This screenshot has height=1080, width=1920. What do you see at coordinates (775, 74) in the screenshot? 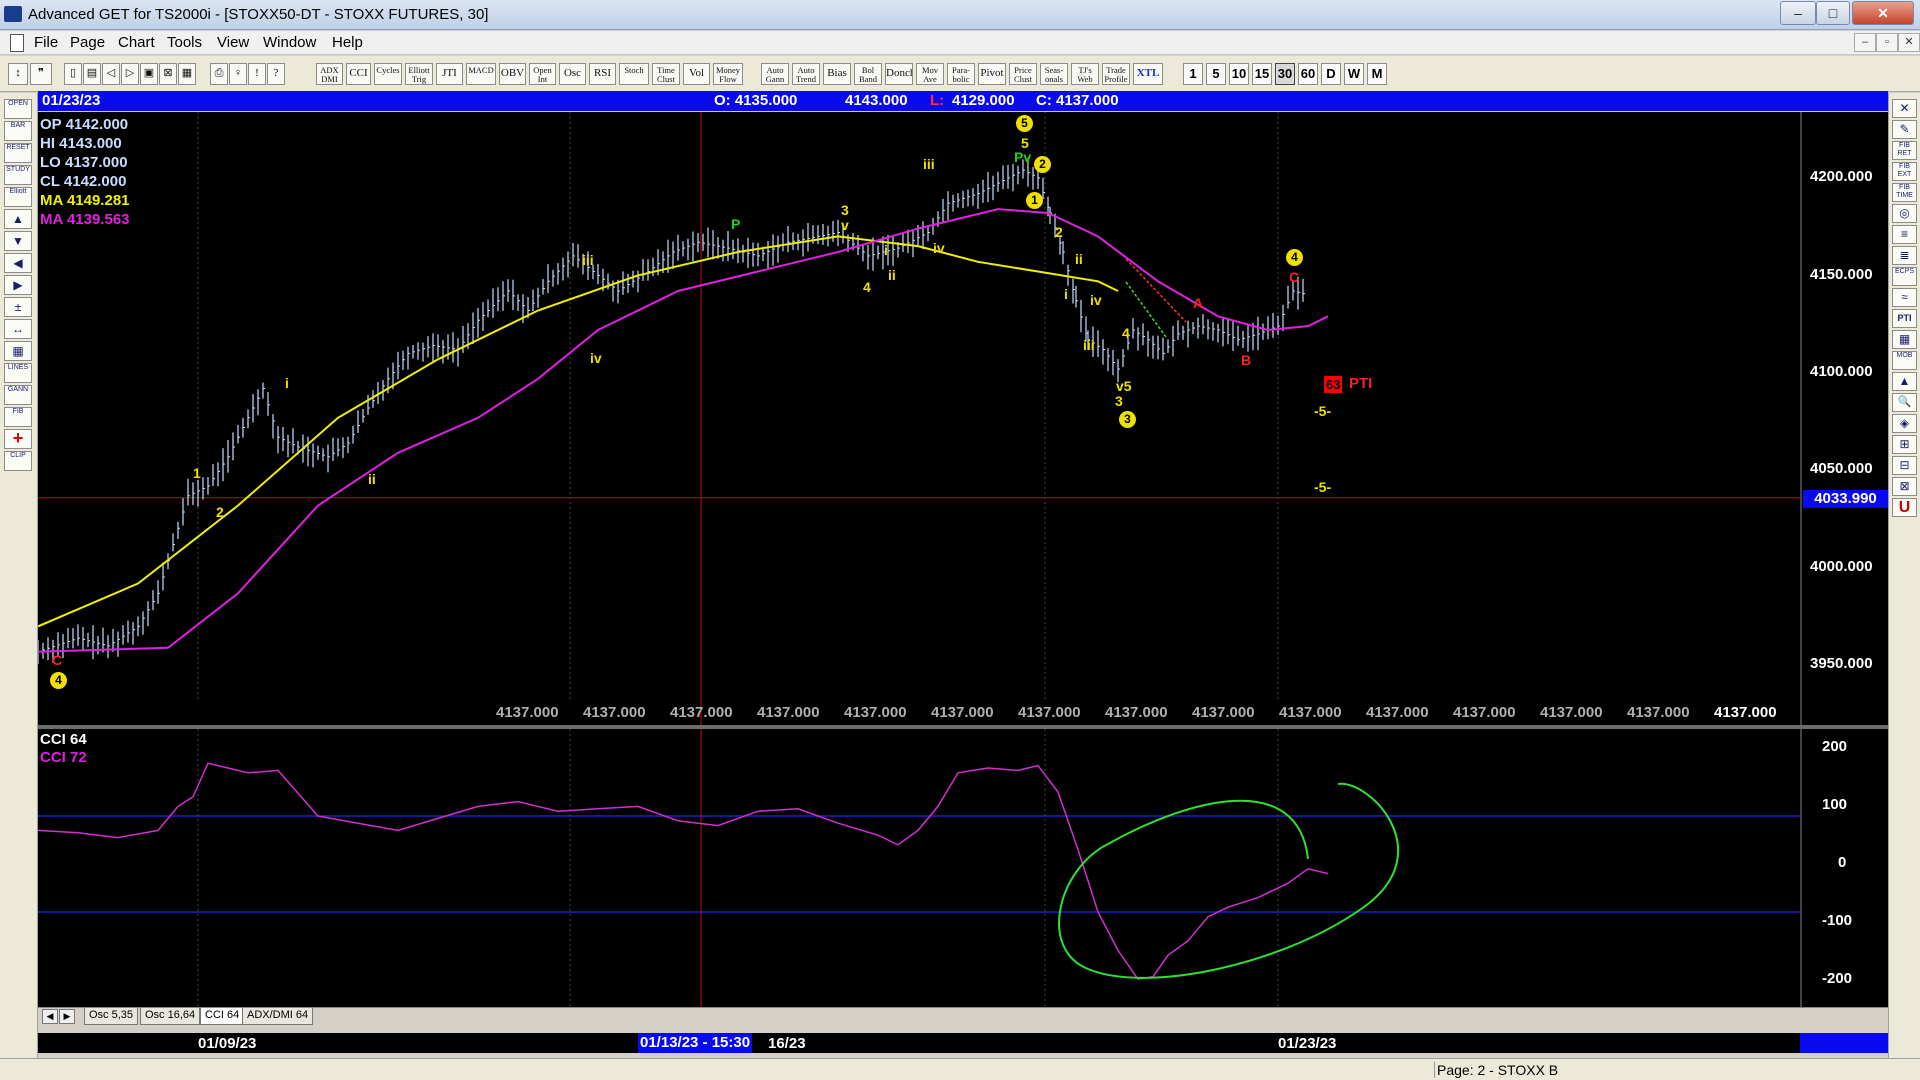
I see `study-auto-gann-button: Auto Gann` at bounding box center [775, 74].